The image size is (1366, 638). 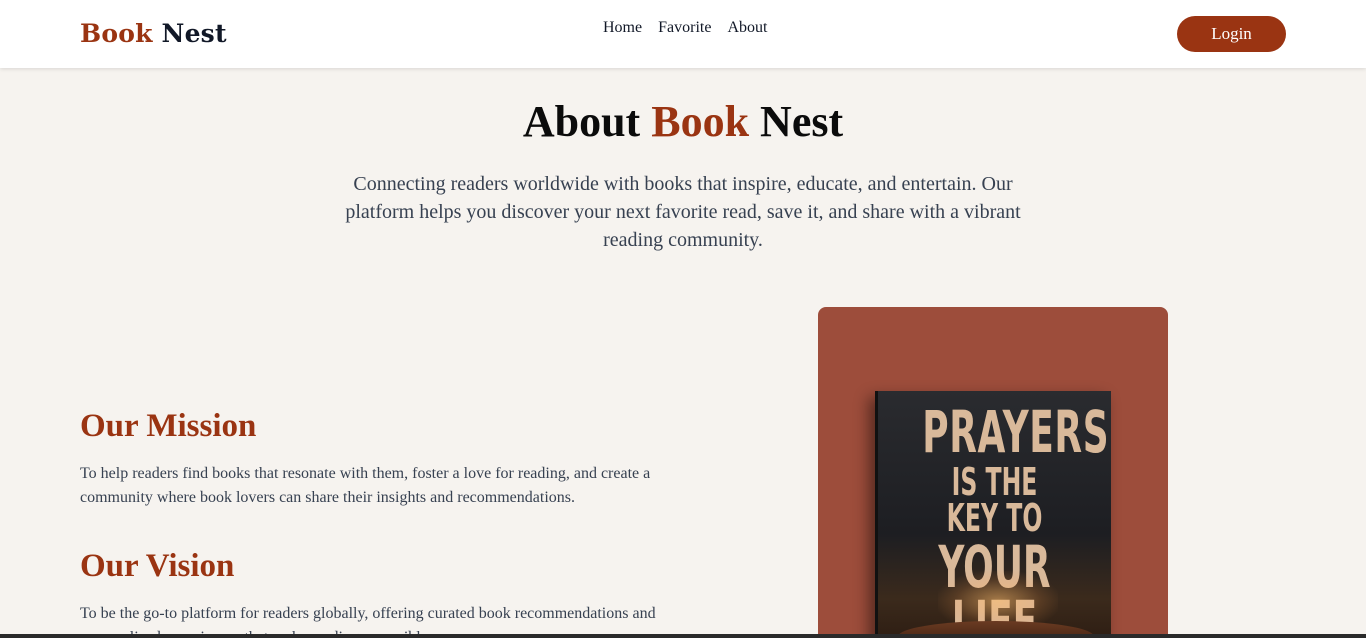 I want to click on nav-links: Home Favorite About, so click(x=685, y=28).